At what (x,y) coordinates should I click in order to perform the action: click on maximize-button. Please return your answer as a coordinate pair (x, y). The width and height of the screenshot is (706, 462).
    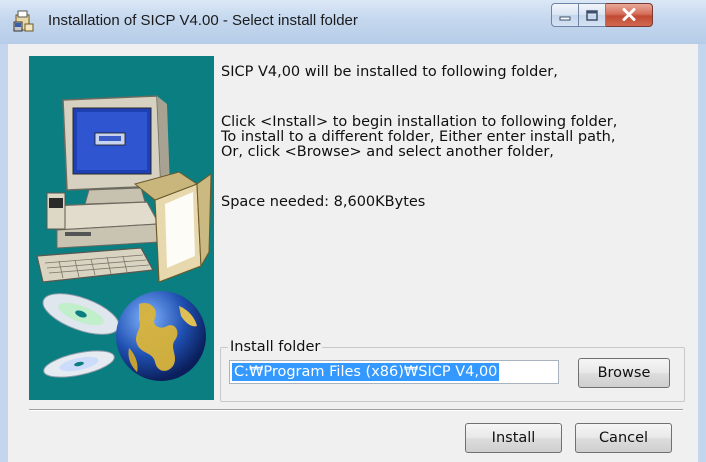
    Looking at the image, I should click on (592, 15).